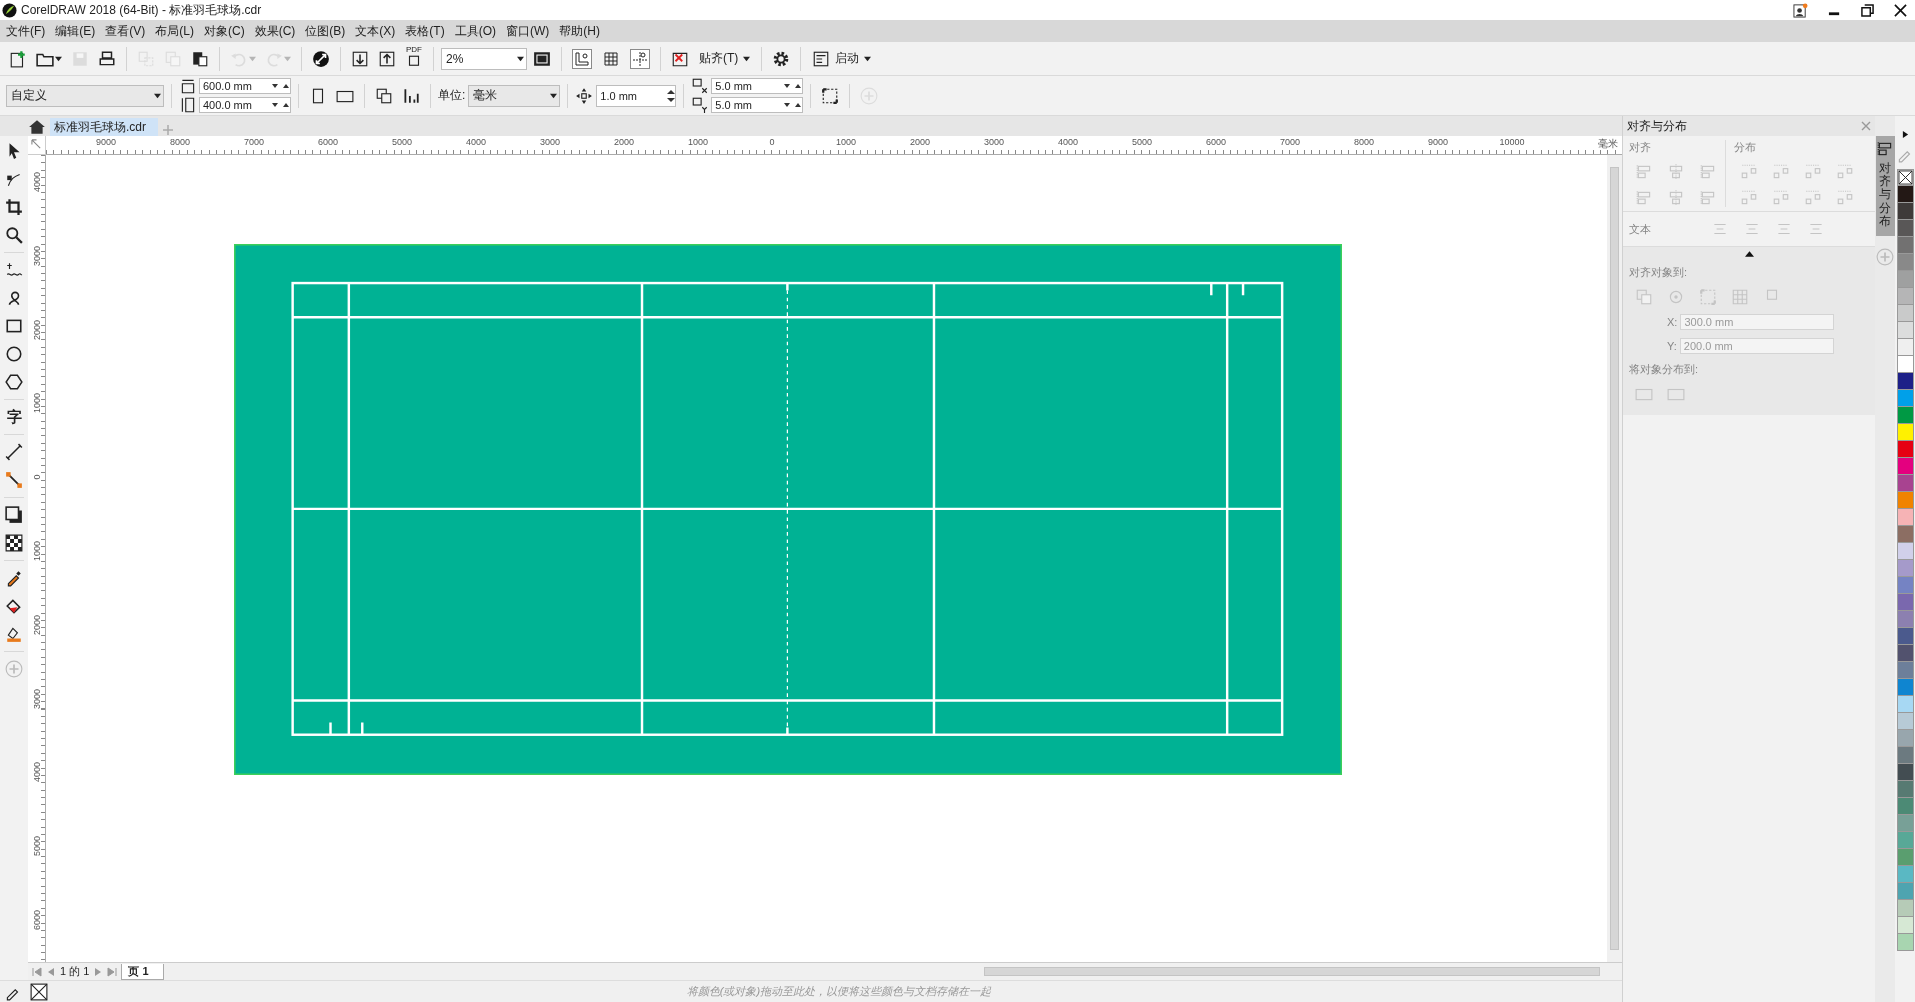 Image resolution: width=1915 pixels, height=1002 pixels. Describe the element at coordinates (85, 95) in the screenshot. I see `combo-box: 自定义` at that location.